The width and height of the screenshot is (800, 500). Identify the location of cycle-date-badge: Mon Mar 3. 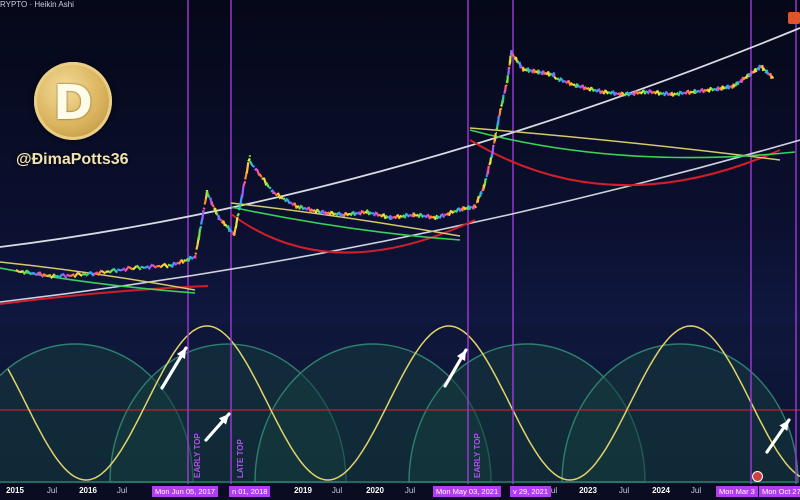
(737, 491).